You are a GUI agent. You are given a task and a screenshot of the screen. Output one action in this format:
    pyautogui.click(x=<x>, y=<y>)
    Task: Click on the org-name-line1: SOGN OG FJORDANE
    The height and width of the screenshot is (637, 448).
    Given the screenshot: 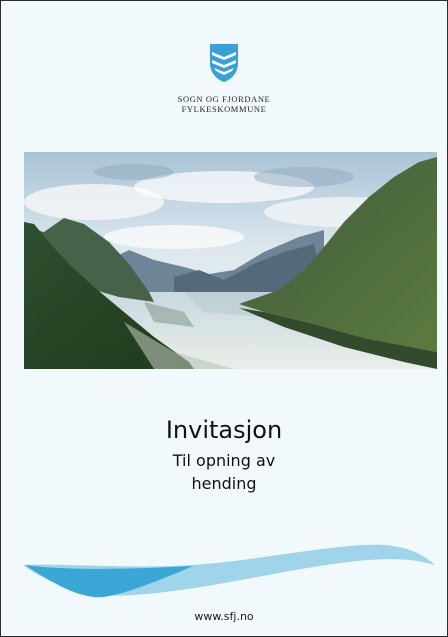 What is the action you would take?
    pyautogui.click(x=224, y=99)
    